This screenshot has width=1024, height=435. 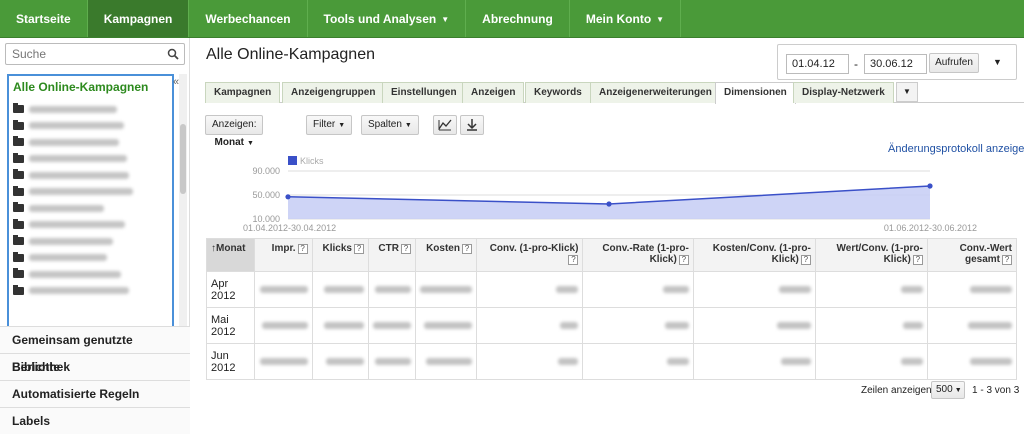 I want to click on tab-dimensionen: Dimensionen, so click(x=755, y=93).